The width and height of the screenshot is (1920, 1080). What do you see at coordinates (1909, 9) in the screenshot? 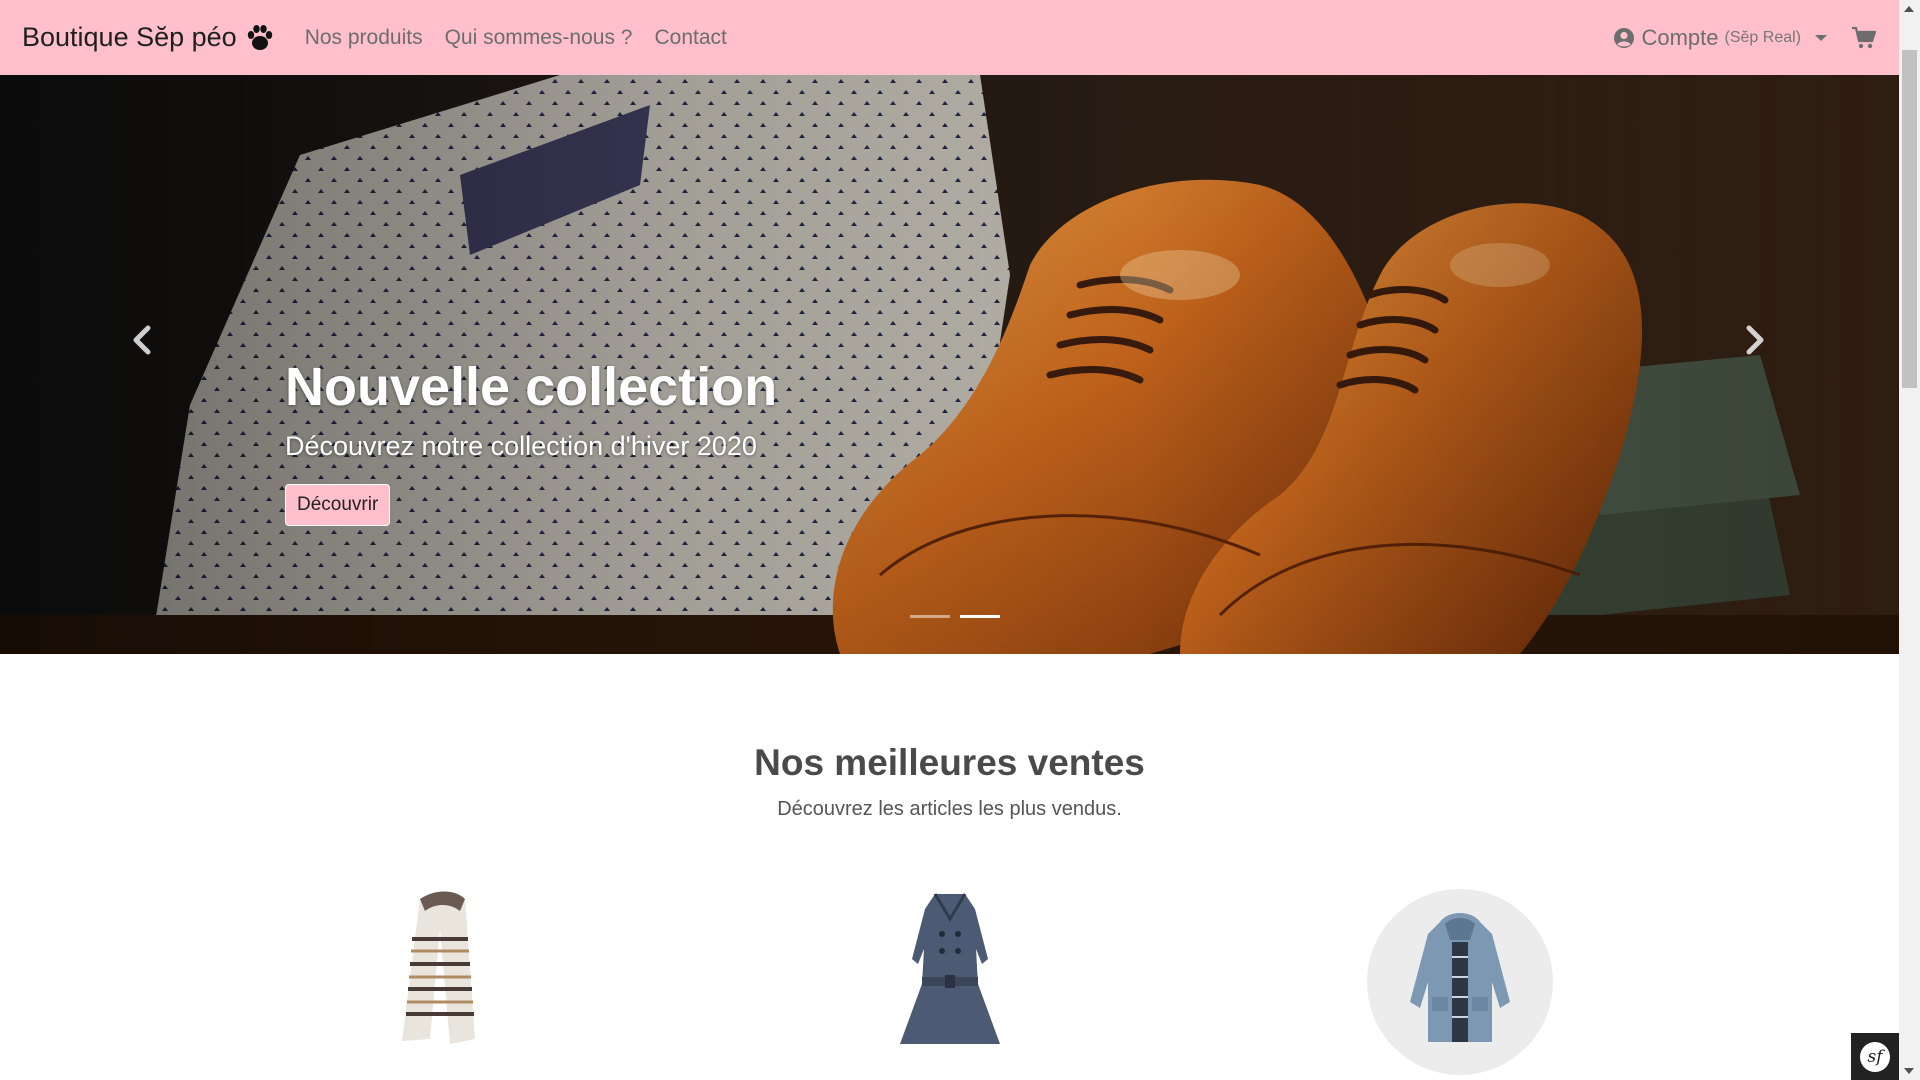
I see `scroll-up-arrow-icon` at bounding box center [1909, 9].